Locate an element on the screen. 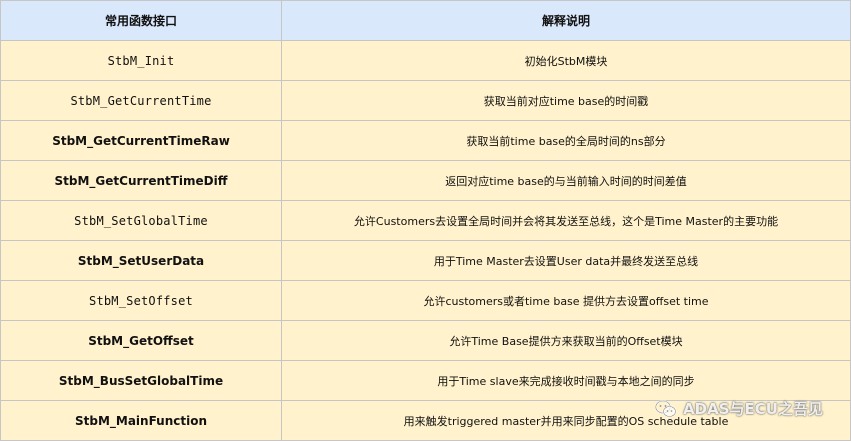 The height and width of the screenshot is (441, 851). function-name-cell: StbM_MainFunction is located at coordinates (141, 420).